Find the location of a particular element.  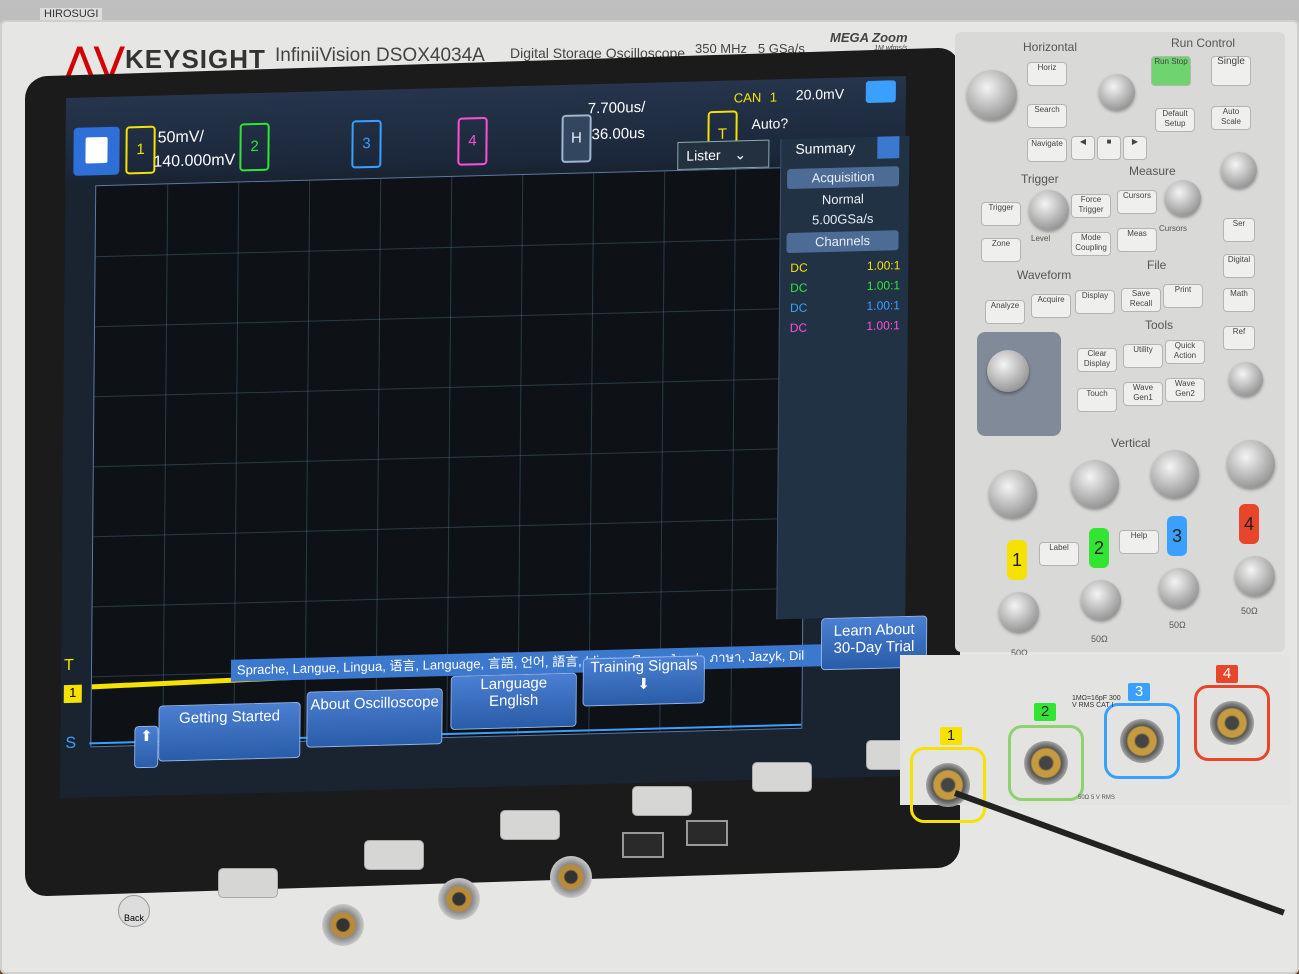

ch1-scale-knob is located at coordinates (1013, 494).